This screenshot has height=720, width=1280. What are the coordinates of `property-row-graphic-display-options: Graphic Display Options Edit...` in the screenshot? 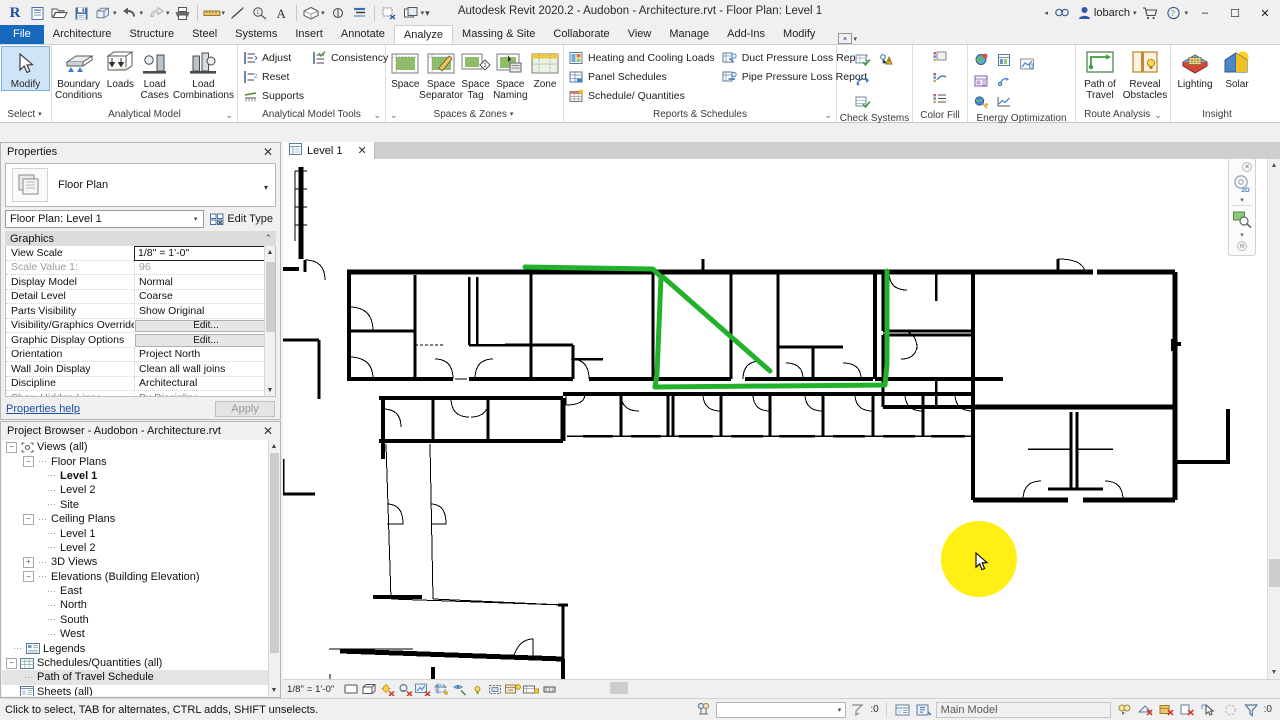 It's located at (140, 340).